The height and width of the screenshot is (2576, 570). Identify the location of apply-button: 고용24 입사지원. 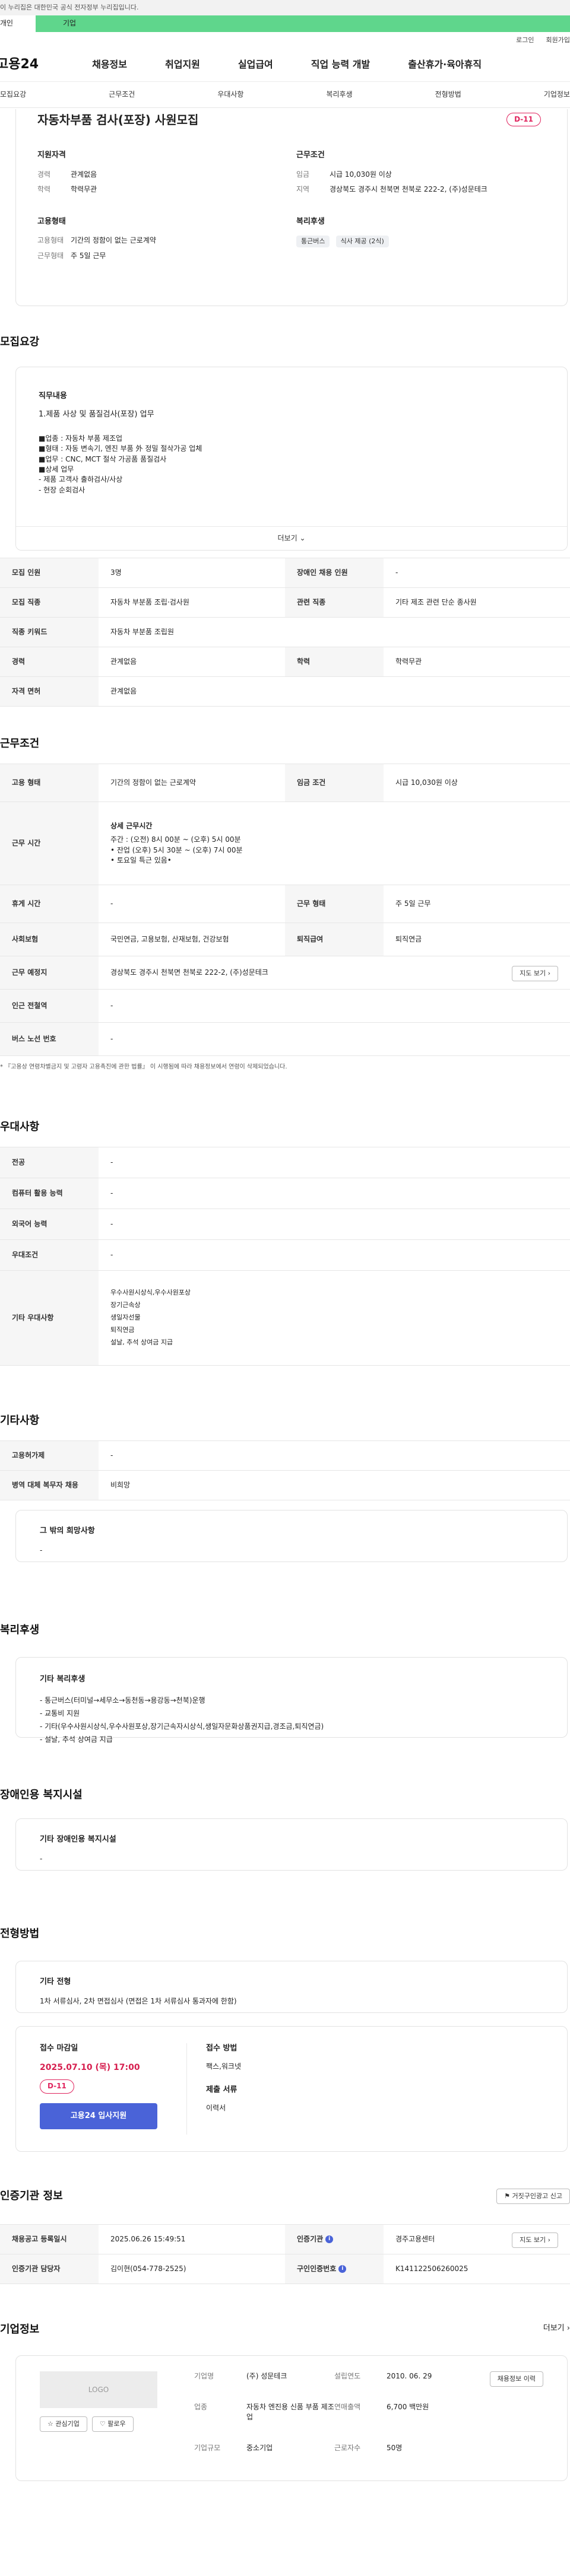
(98, 2116).